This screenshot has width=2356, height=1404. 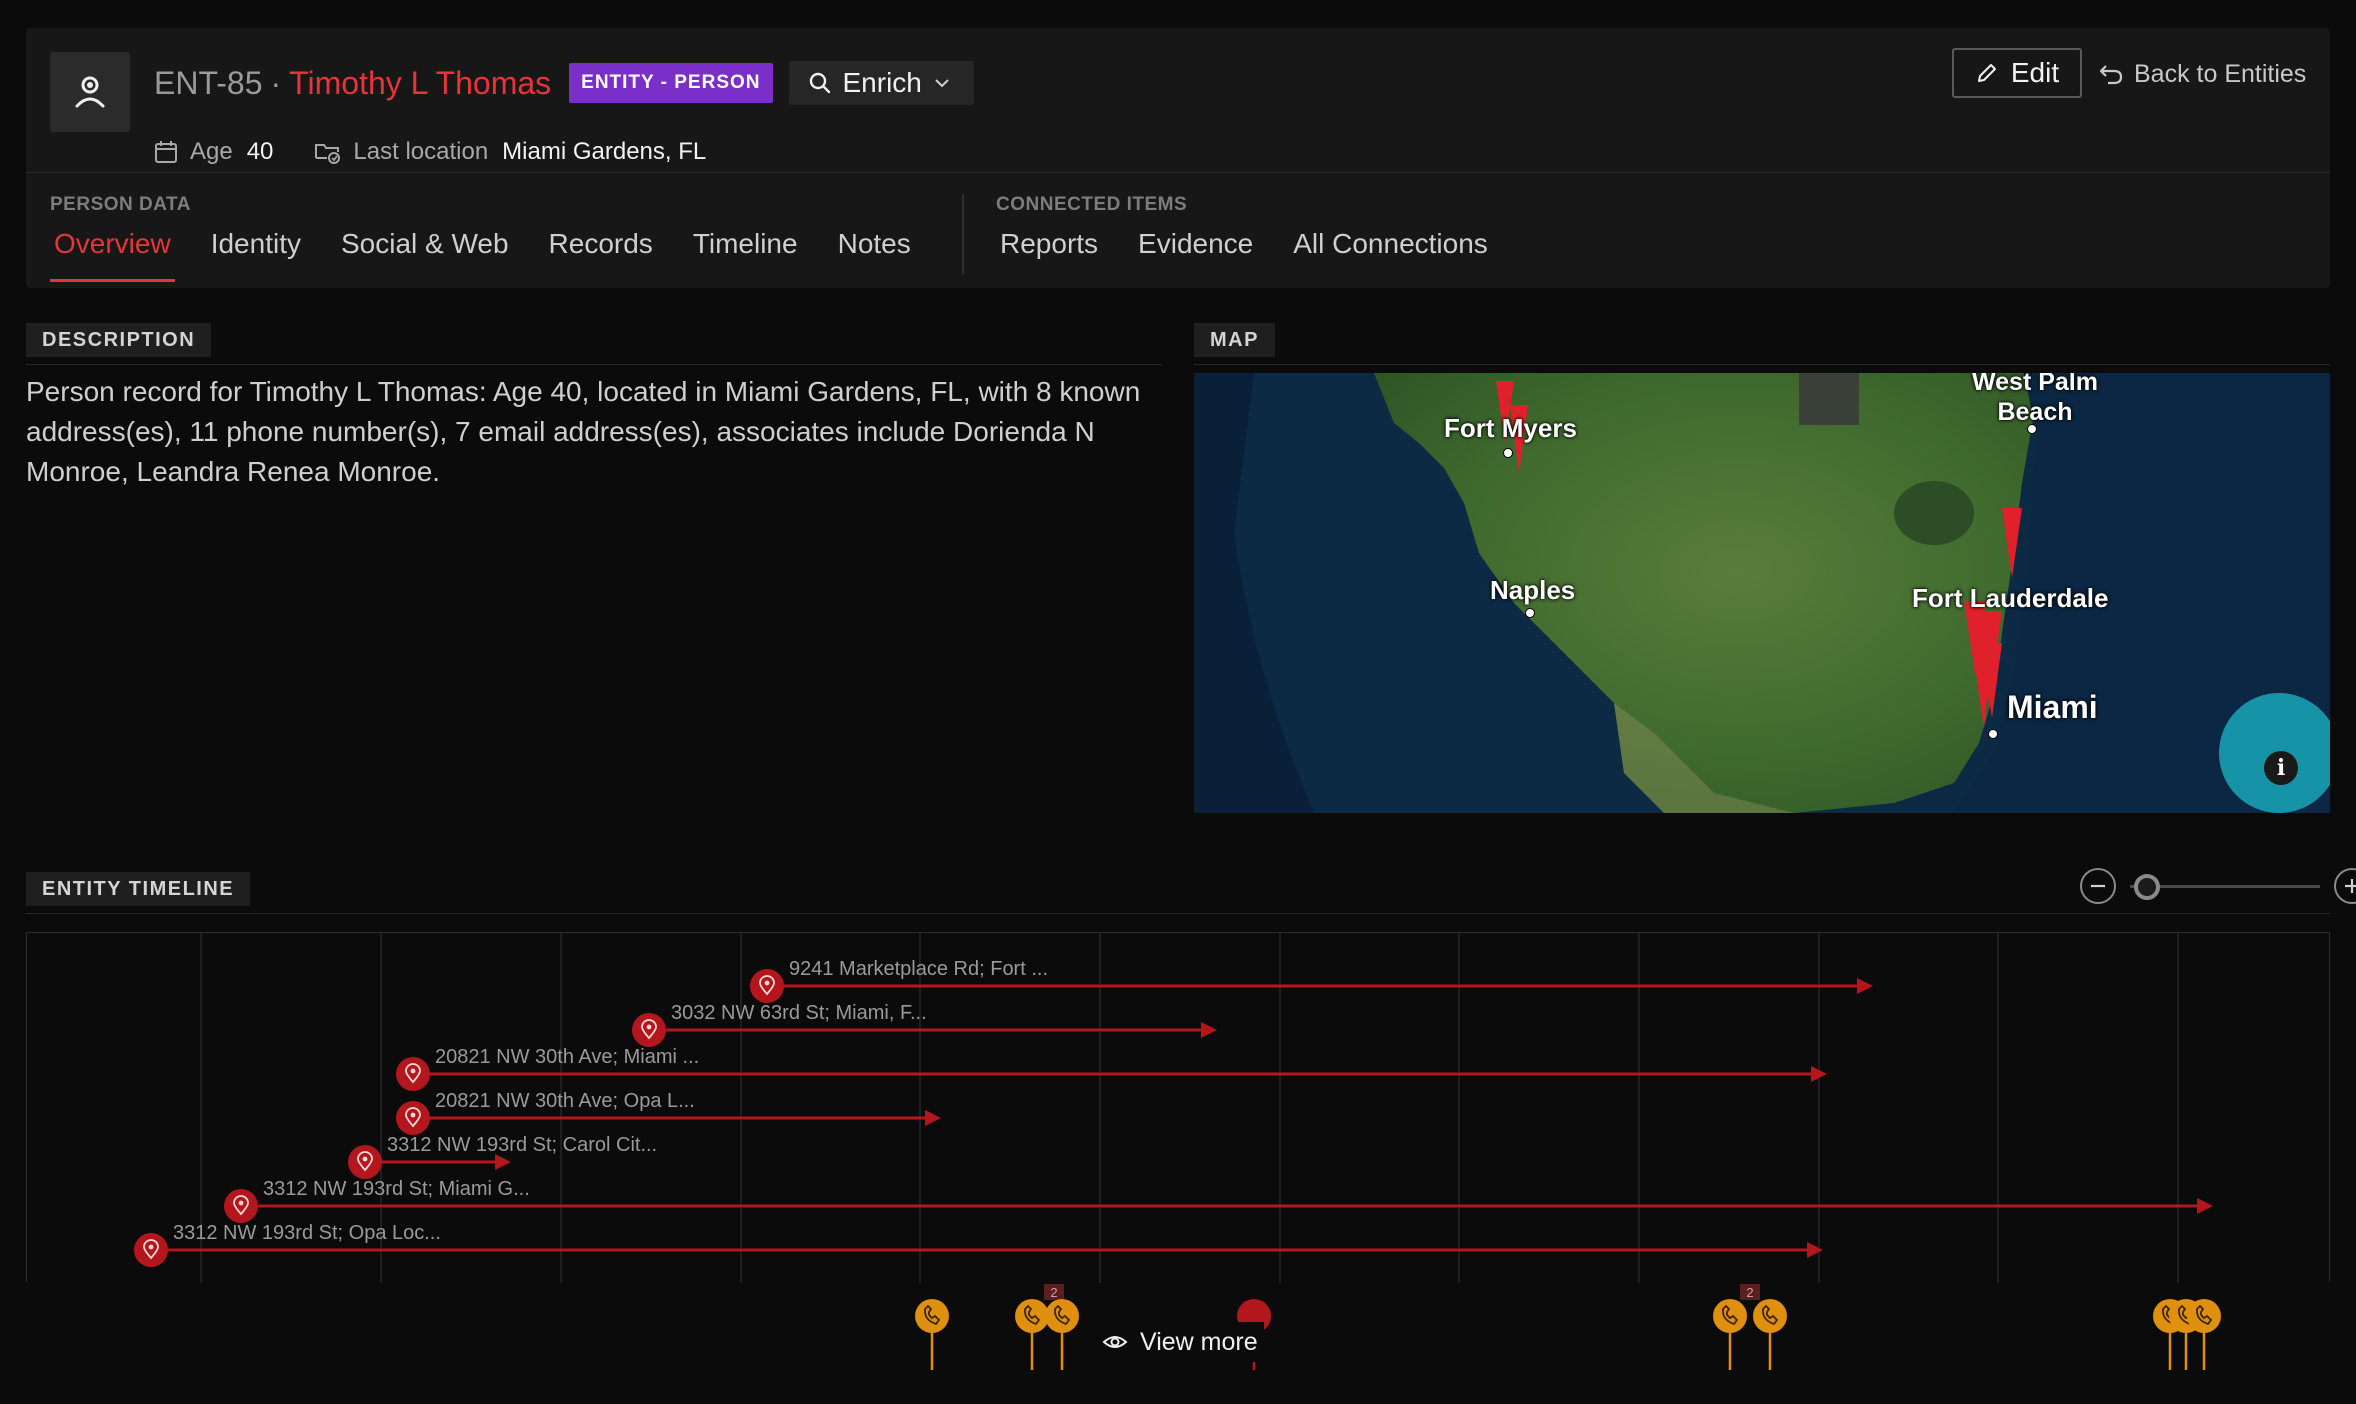 I want to click on info-icon: i, so click(x=2281, y=768).